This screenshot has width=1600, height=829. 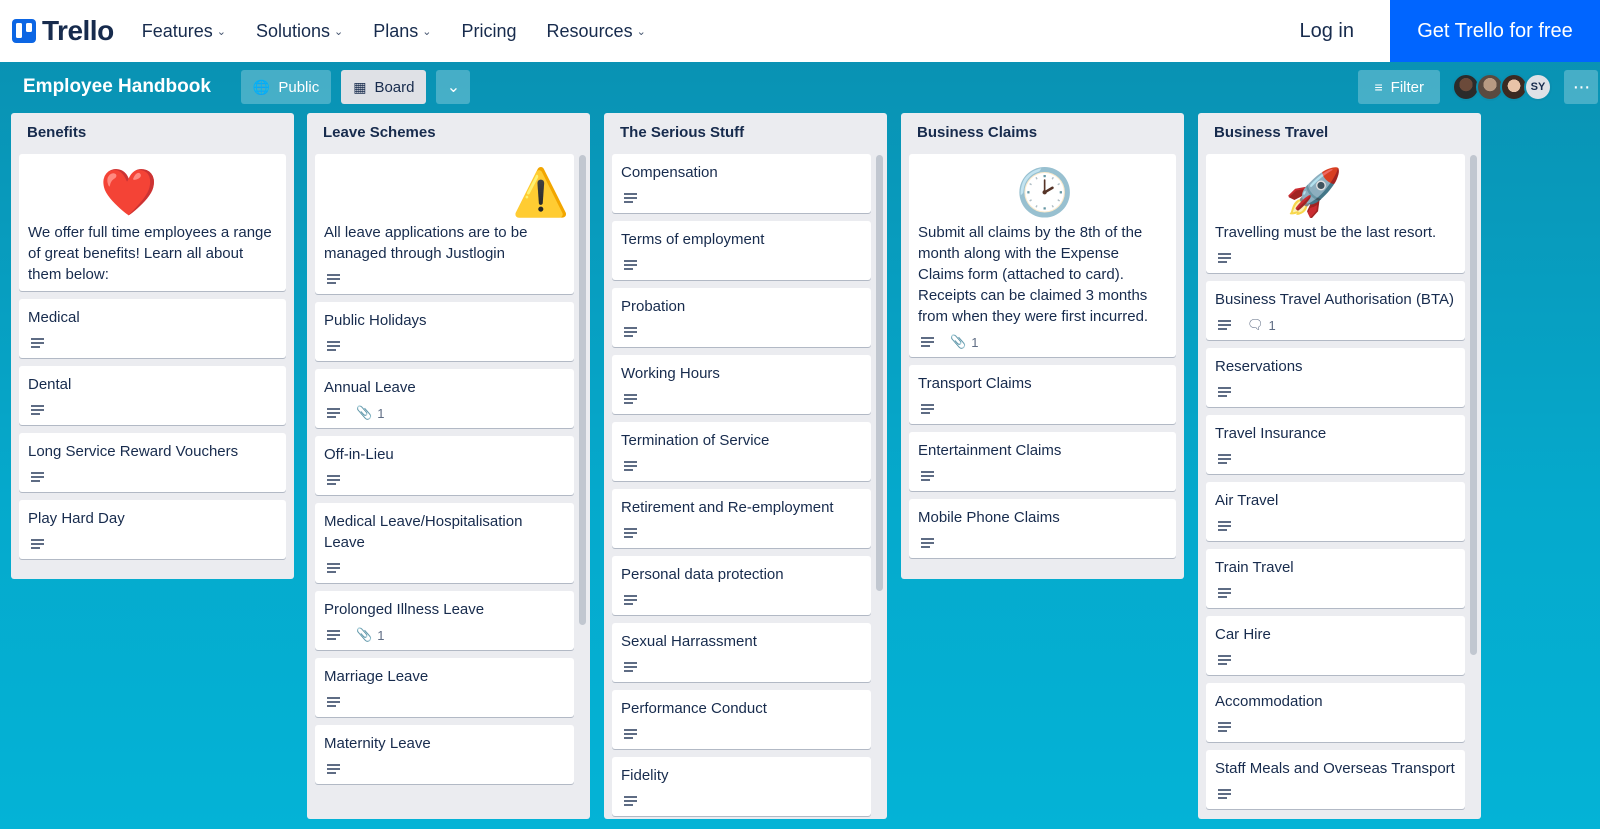 What do you see at coordinates (76, 518) in the screenshot?
I see `card-title: Play Hard Day` at bounding box center [76, 518].